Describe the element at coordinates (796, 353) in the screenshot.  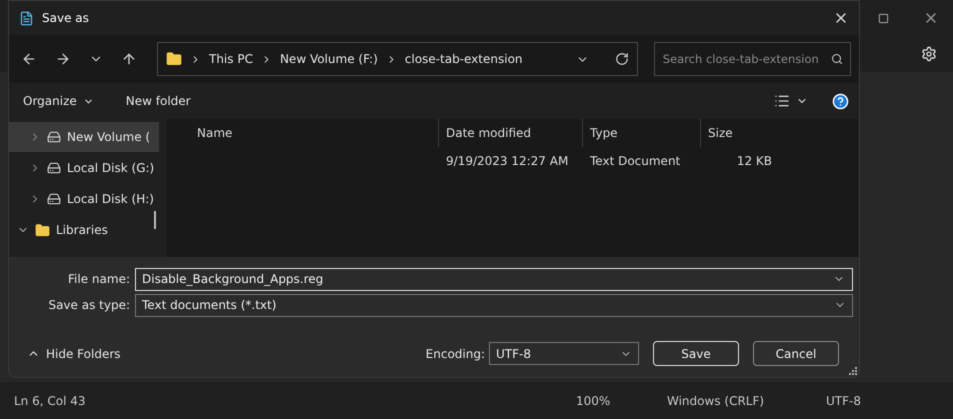
I see `cancel-button: Cancel` at that location.